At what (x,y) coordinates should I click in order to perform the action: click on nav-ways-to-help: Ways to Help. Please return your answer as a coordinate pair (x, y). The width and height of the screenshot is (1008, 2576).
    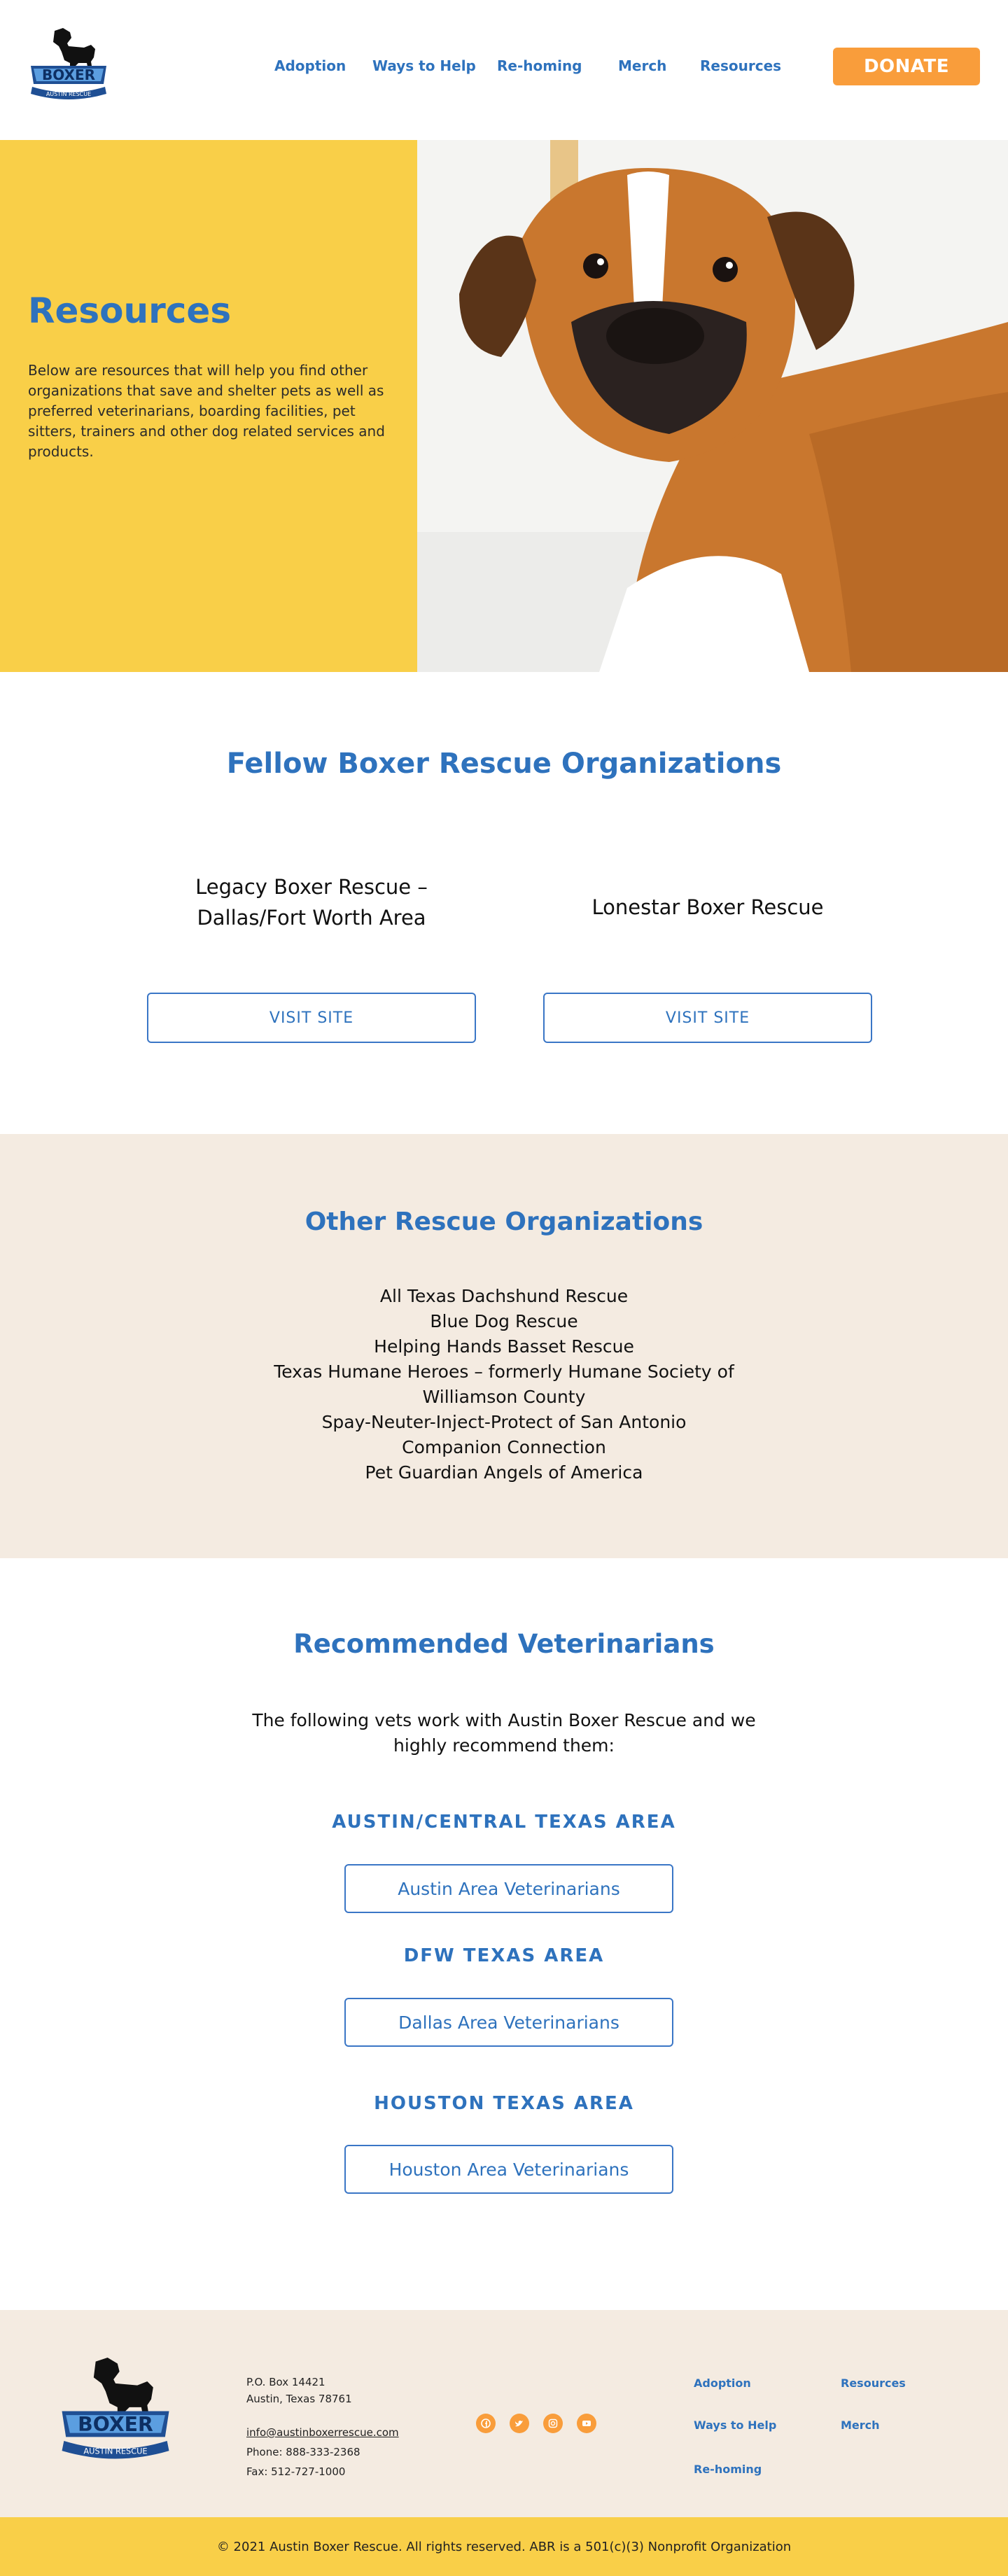
    Looking at the image, I should click on (424, 65).